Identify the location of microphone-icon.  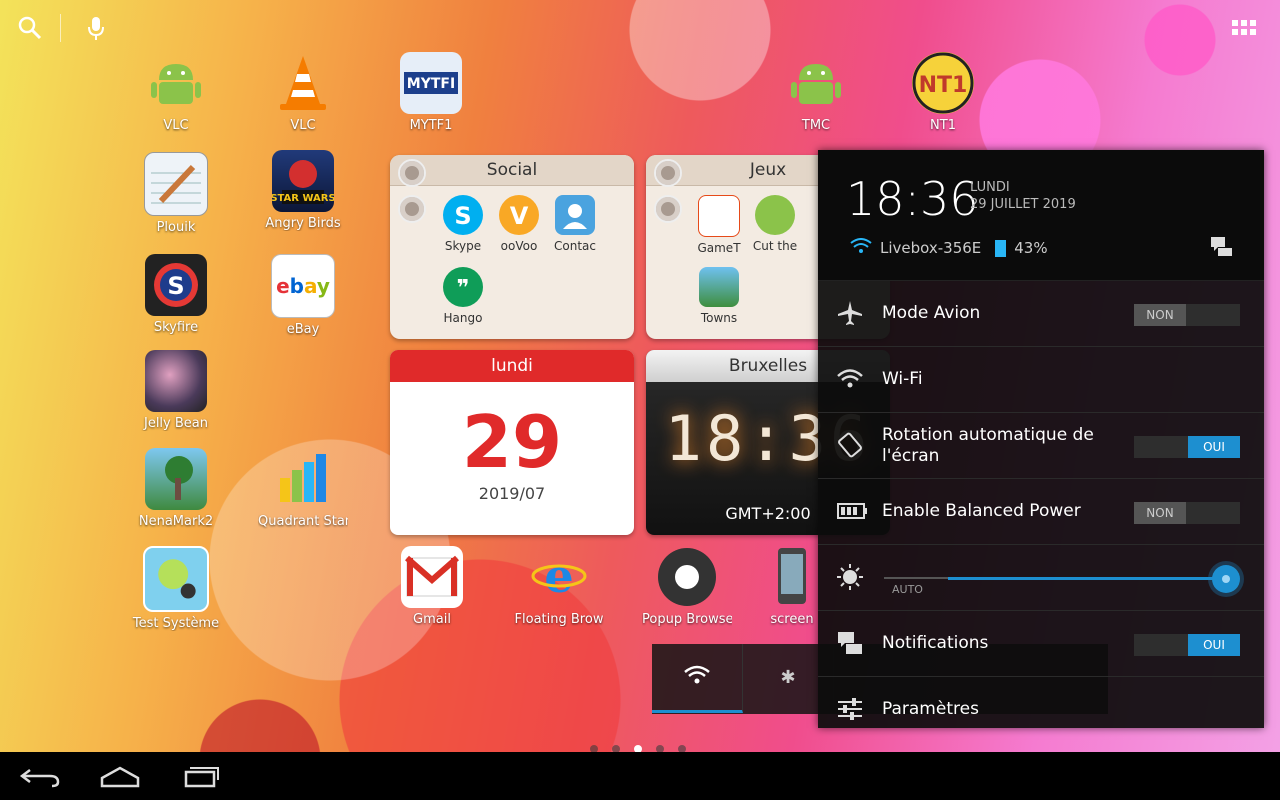
(96, 28).